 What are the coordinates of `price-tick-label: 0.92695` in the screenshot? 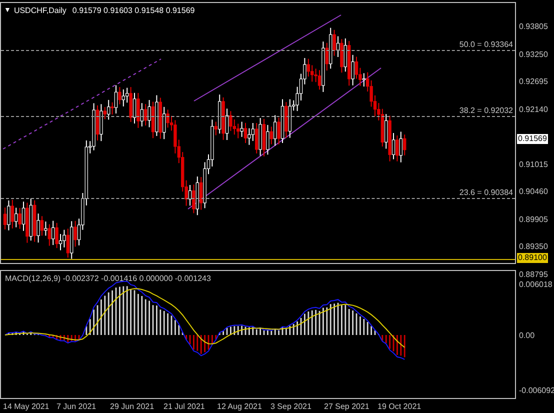 It's located at (533, 82).